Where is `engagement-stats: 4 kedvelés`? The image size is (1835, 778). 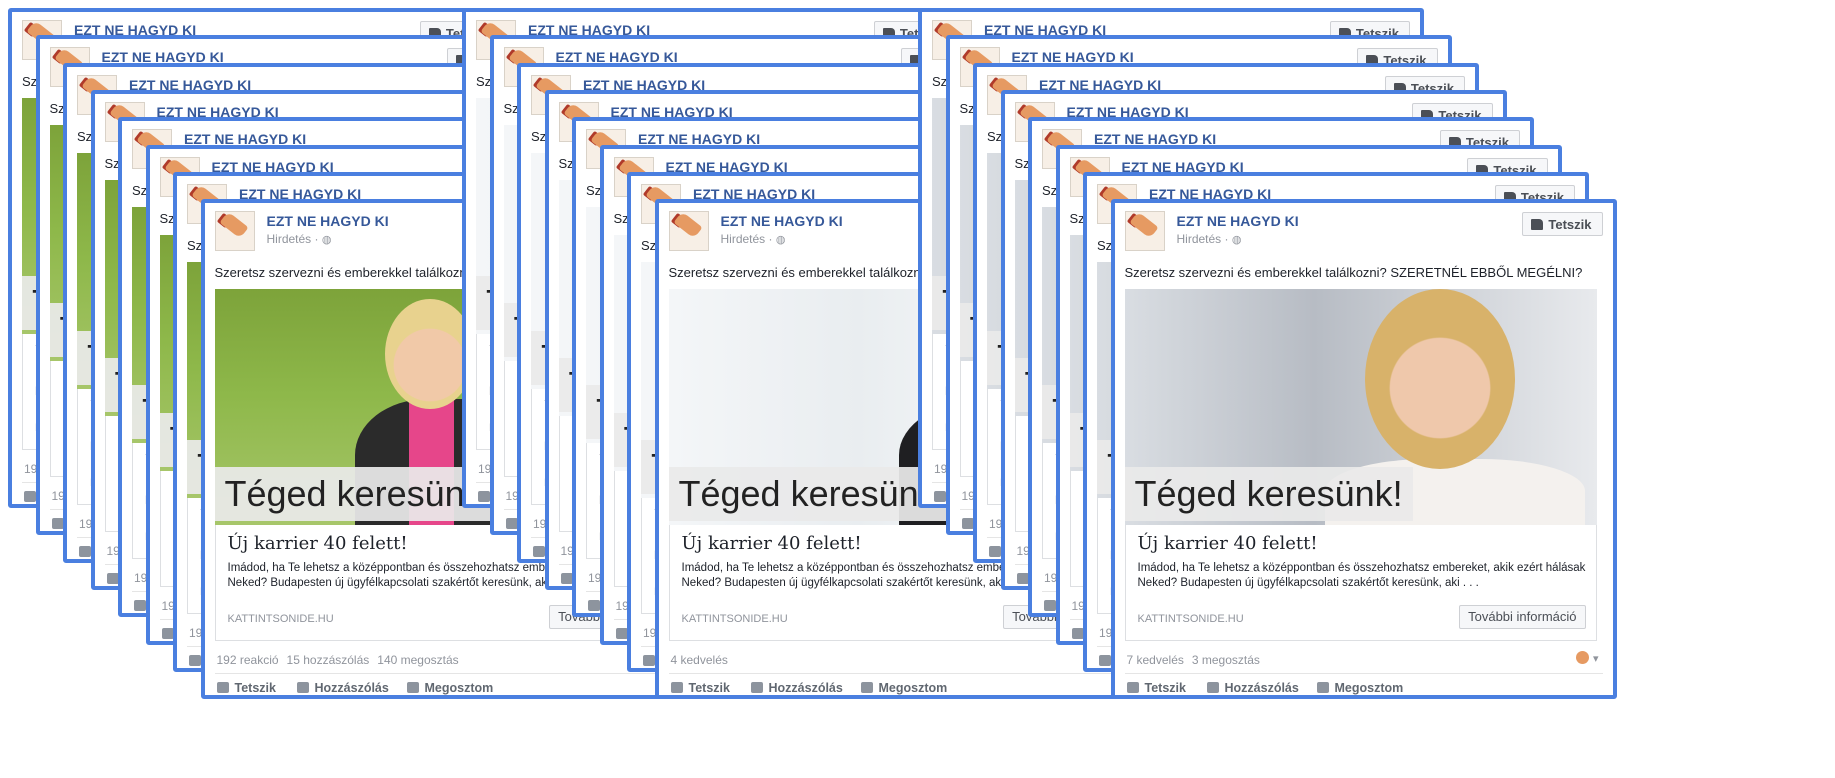 engagement-stats: 4 kedvelés is located at coordinates (703, 660).